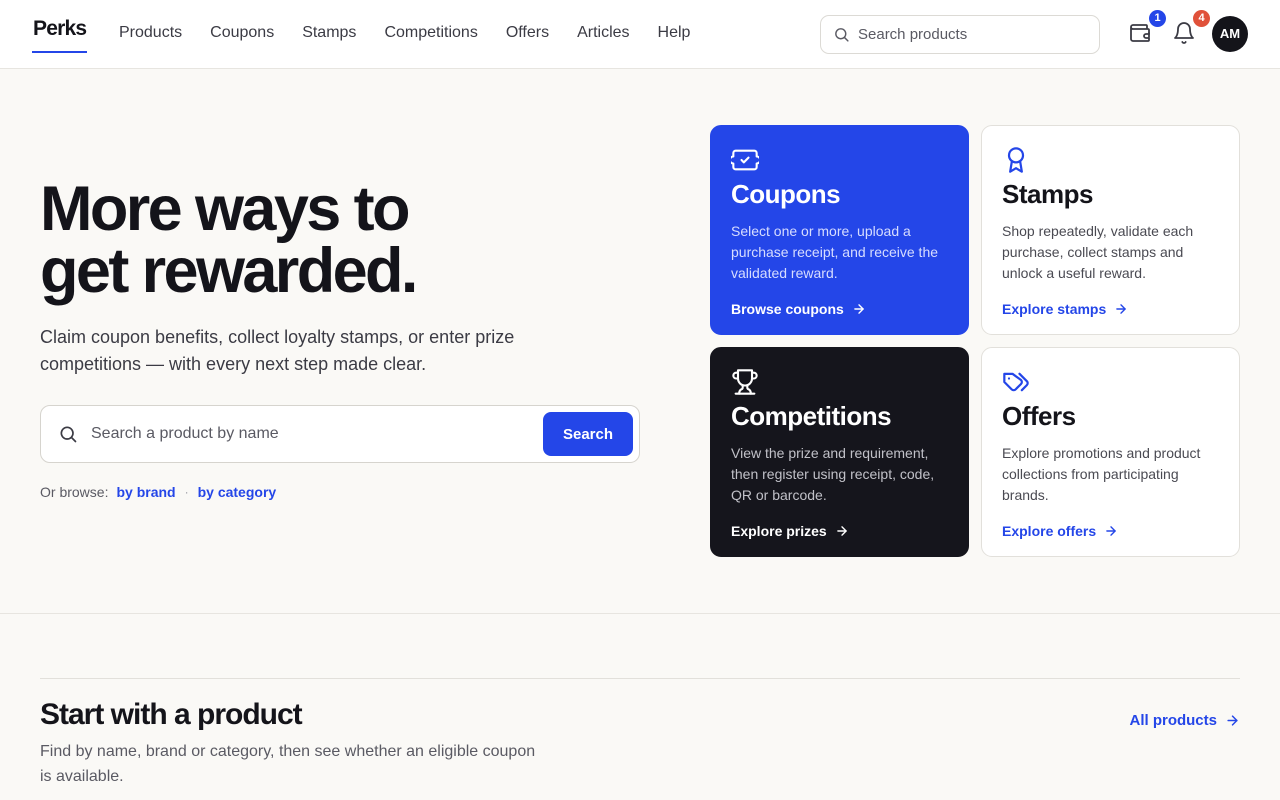  I want to click on section-divider, so click(640, 613).